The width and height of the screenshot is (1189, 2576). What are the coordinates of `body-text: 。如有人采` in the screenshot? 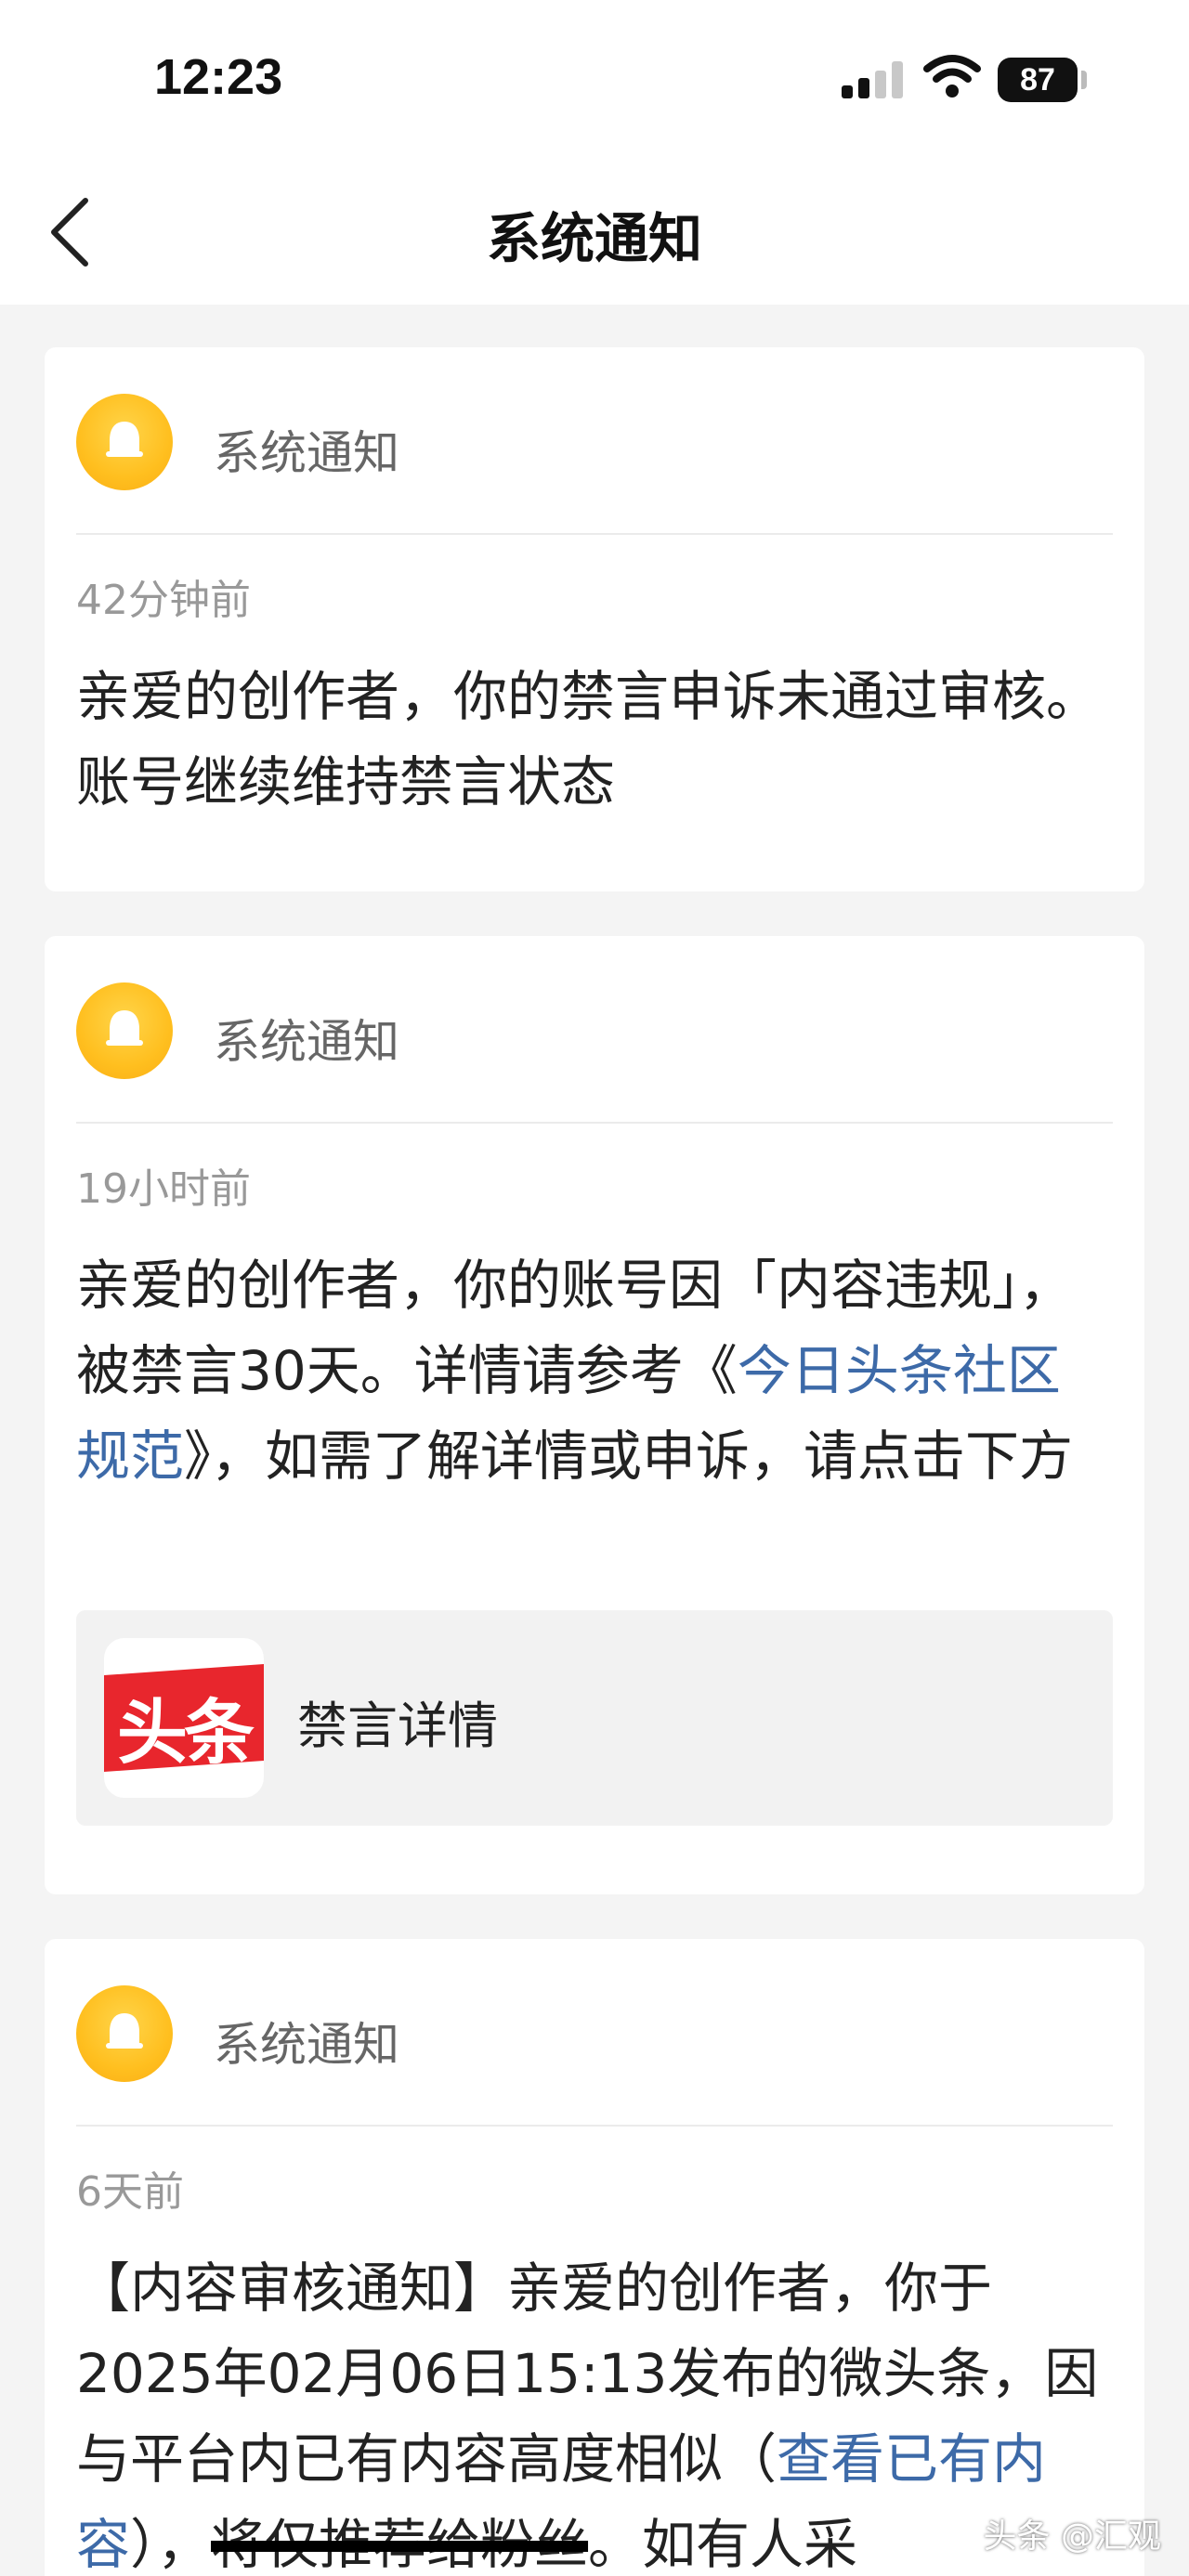 It's located at (723, 2544).